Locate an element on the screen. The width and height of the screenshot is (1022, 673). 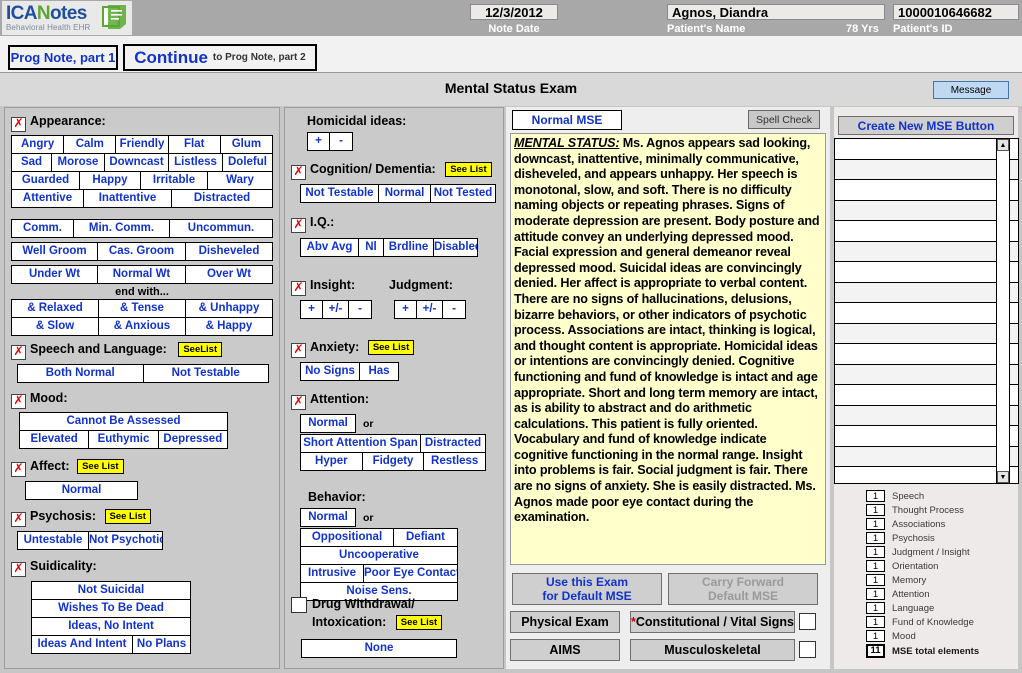
mse-list-scrollbar: ▲ ▼ is located at coordinates (1003, 311).